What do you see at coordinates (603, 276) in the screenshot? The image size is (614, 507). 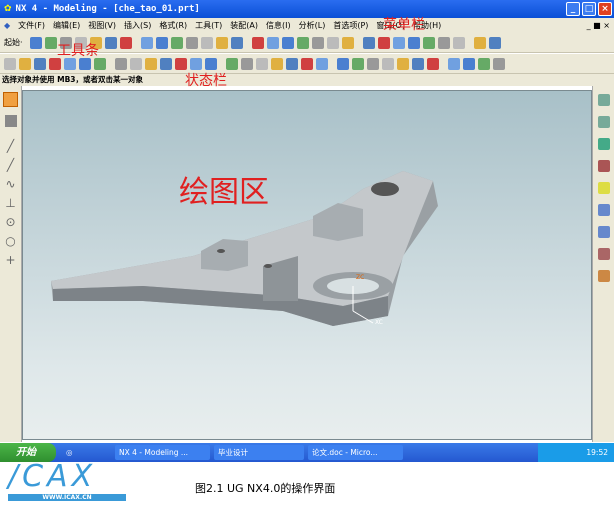 I see `roles-icon` at bounding box center [603, 276].